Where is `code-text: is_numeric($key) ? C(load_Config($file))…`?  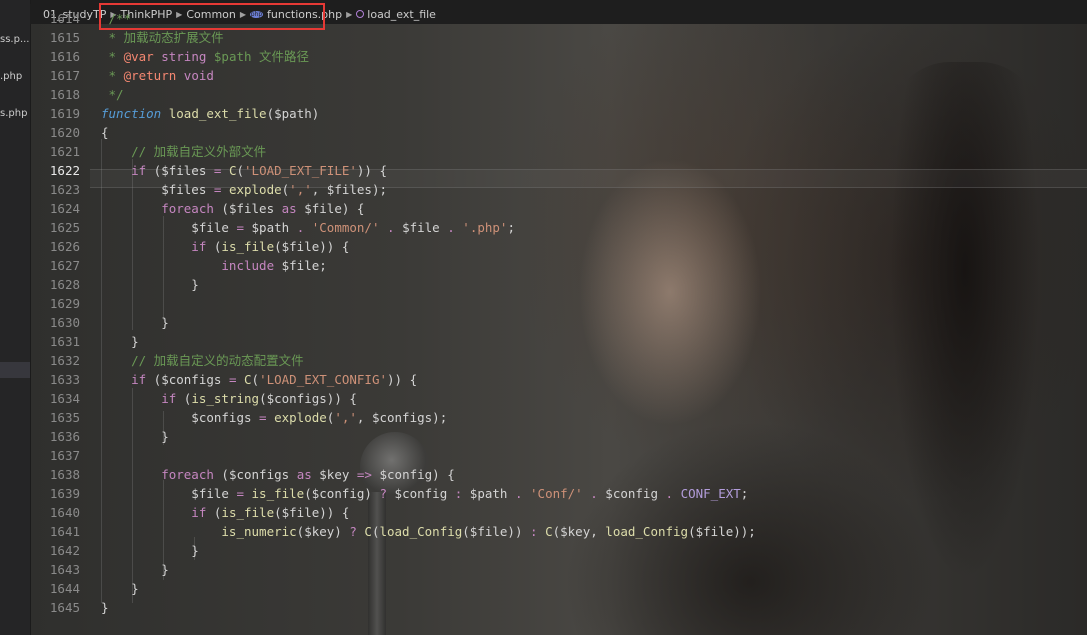
code-text: is_numeric($key) ? C(load_Config($file))… is located at coordinates (428, 531).